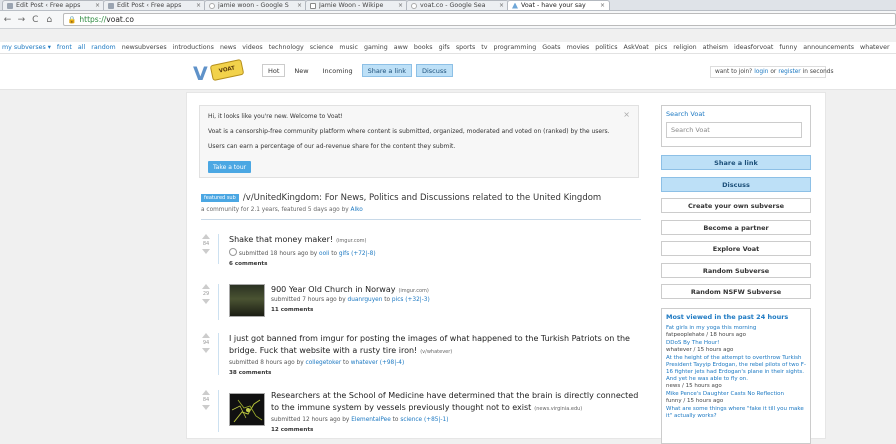  What do you see at coordinates (398, 300) in the screenshot?
I see `subverse-link: pics` at bounding box center [398, 300].